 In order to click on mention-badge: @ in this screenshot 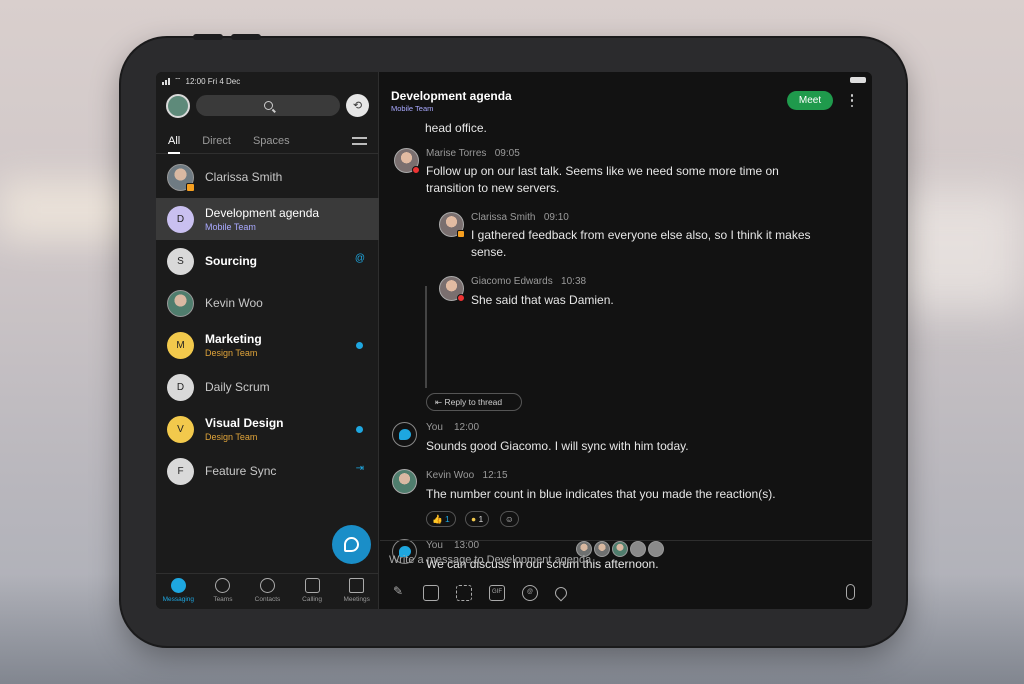, I will do `click(359, 258)`.